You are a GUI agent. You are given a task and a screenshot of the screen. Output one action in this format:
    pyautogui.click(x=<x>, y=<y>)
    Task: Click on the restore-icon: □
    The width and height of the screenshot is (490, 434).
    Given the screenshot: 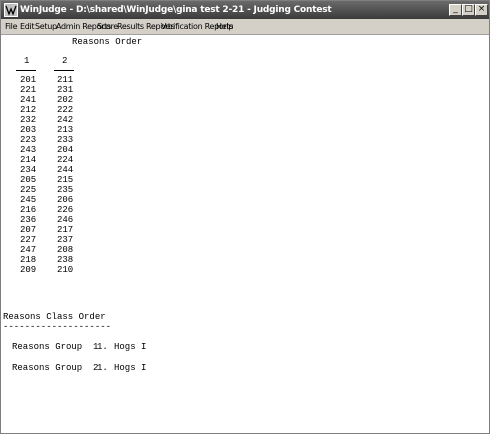 What is the action you would take?
    pyautogui.click(x=468, y=9)
    